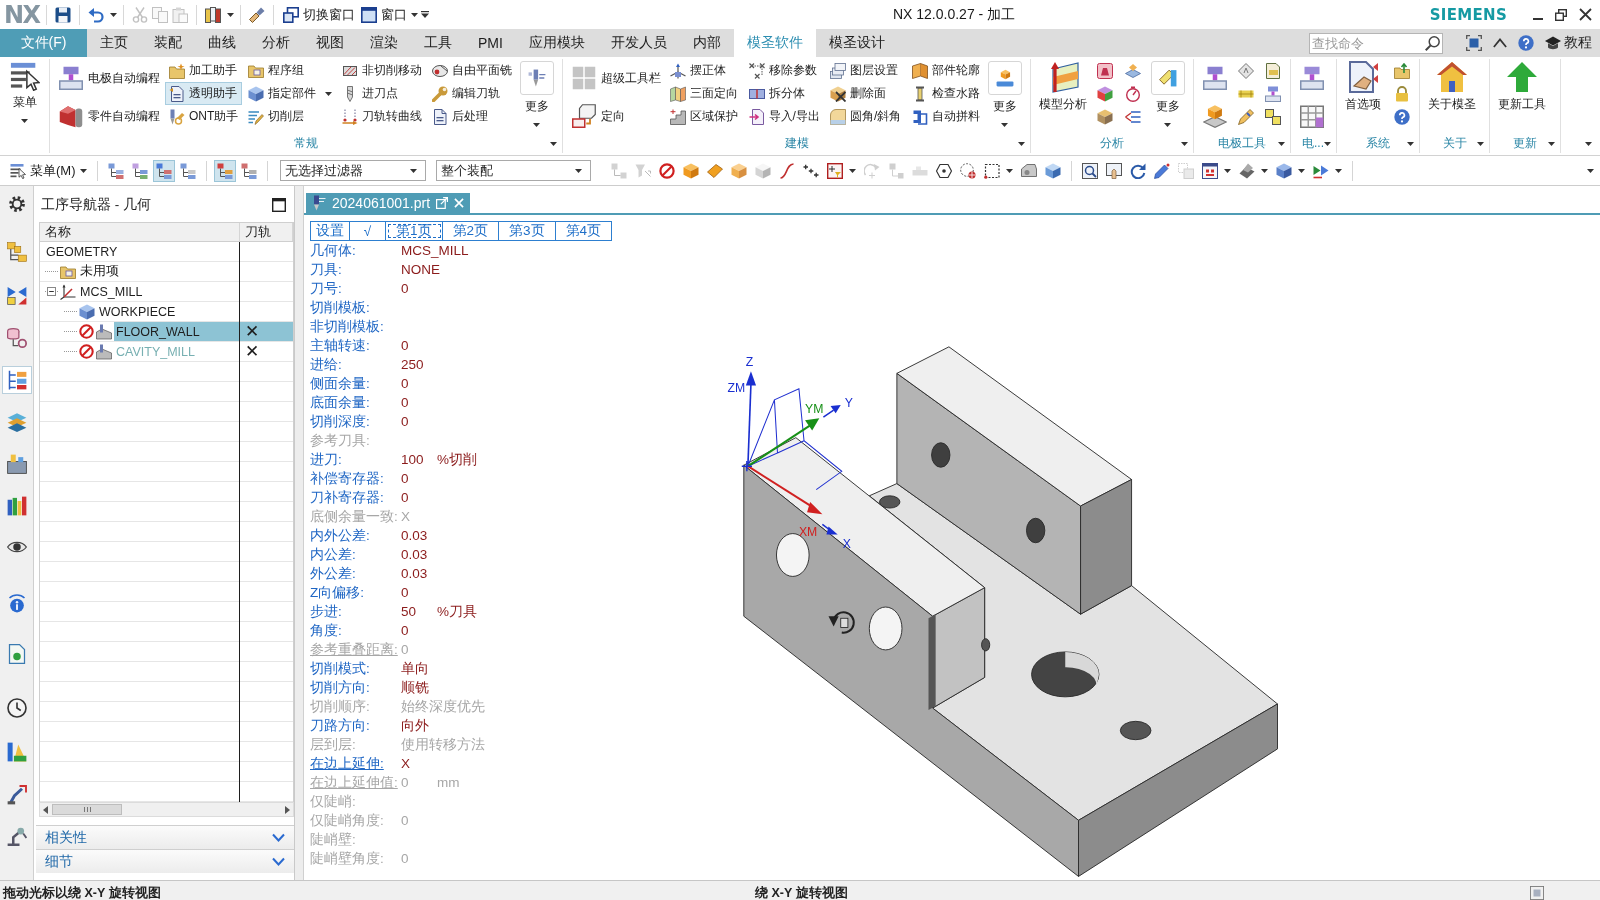 This screenshot has width=1600, height=900. Describe the element at coordinates (866, 93) in the screenshot. I see `command-button: 删除面` at that location.